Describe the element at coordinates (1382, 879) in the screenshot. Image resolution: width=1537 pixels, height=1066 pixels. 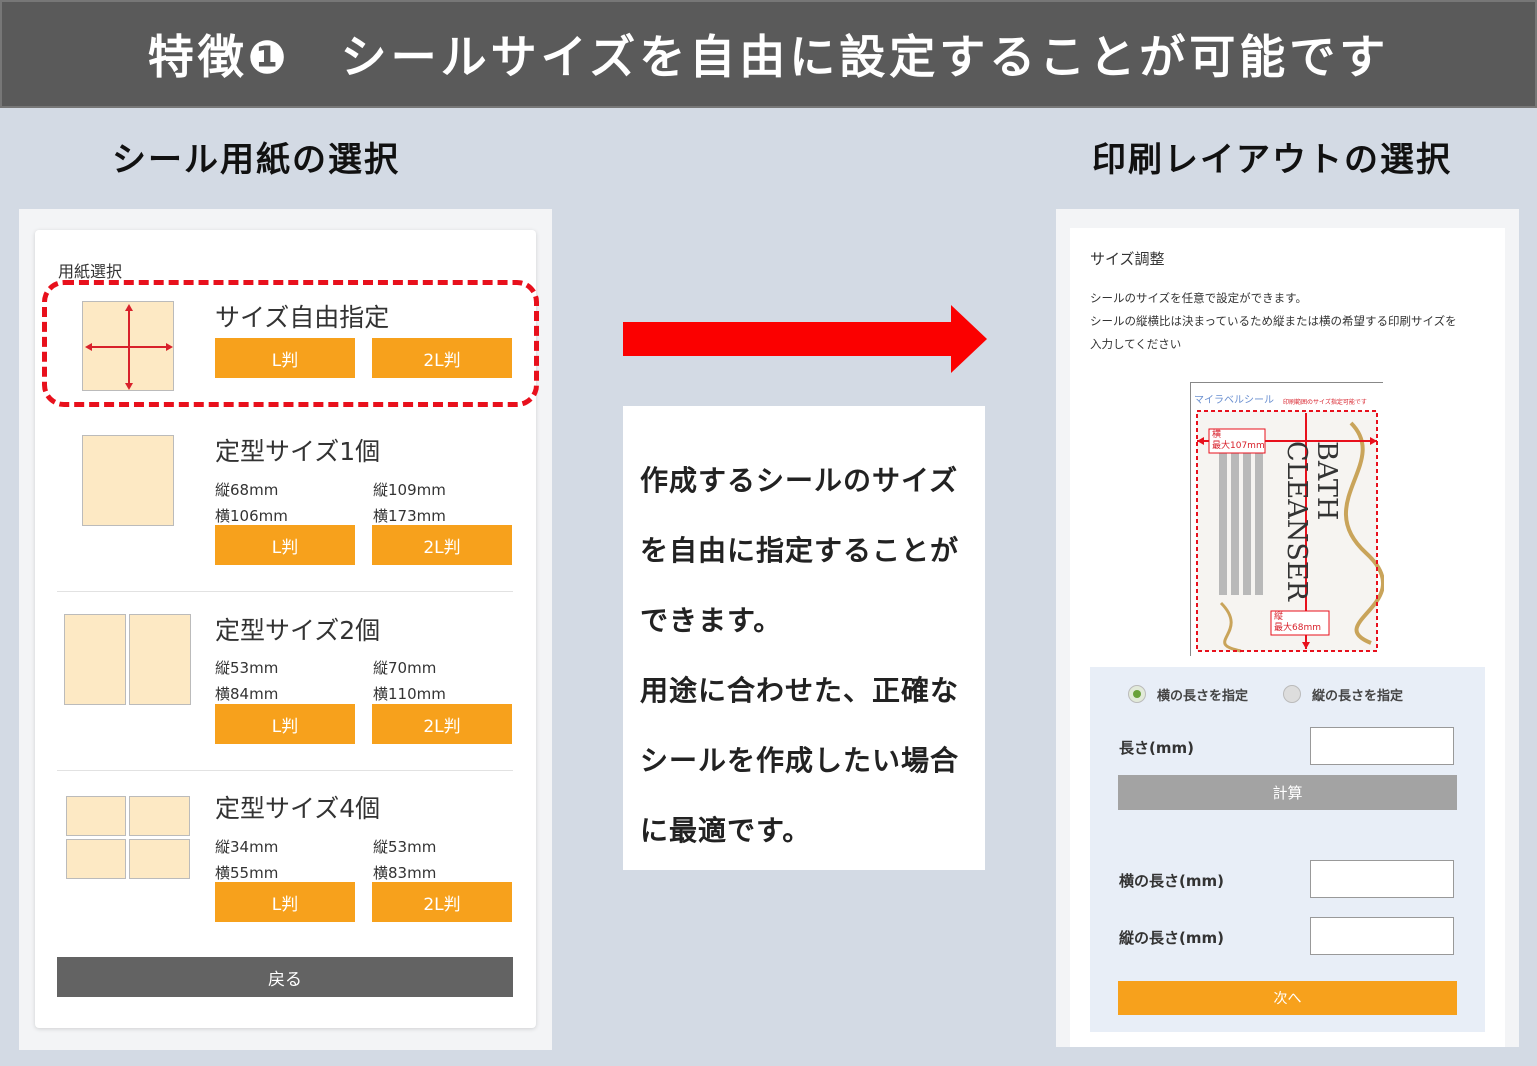
I see `width-length-input` at that location.